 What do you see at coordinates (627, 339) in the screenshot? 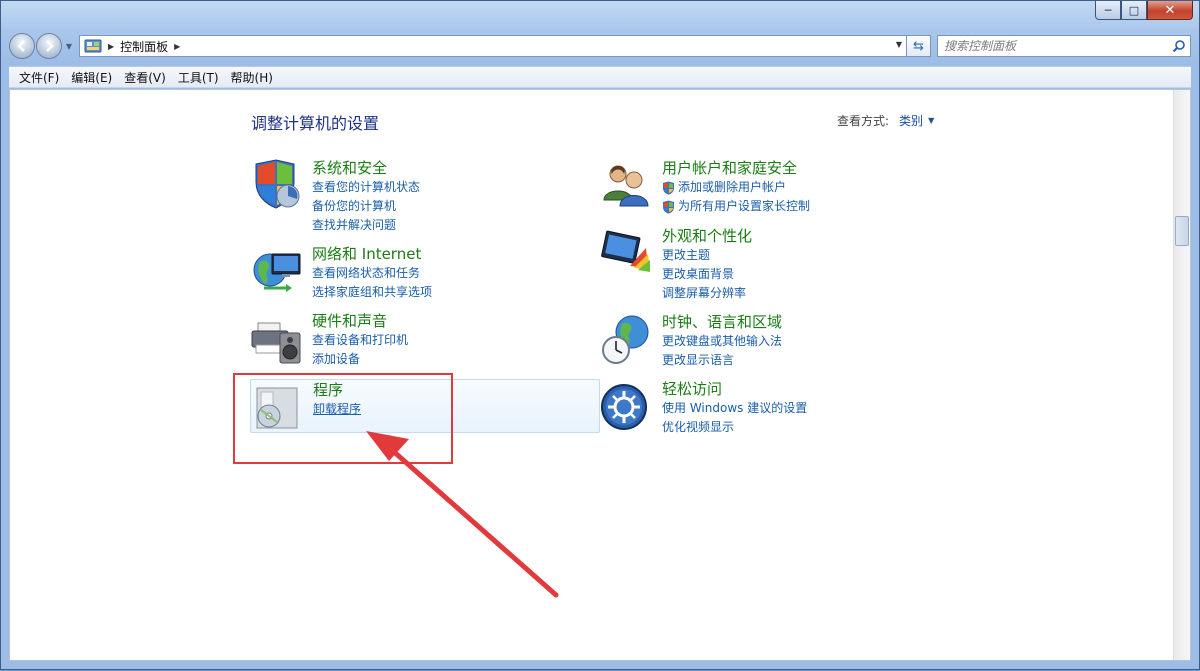
I see `clock-globe-icon` at bounding box center [627, 339].